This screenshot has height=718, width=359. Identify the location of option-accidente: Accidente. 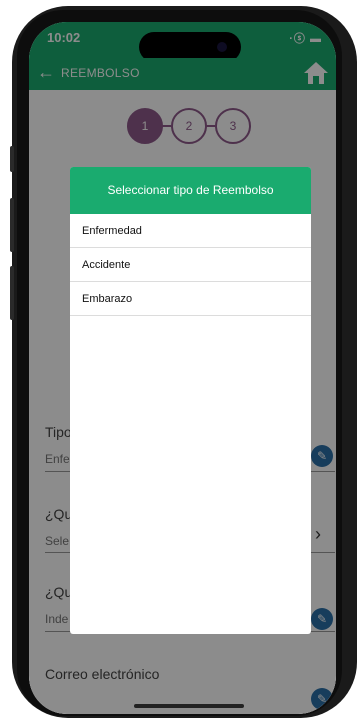
(190, 265).